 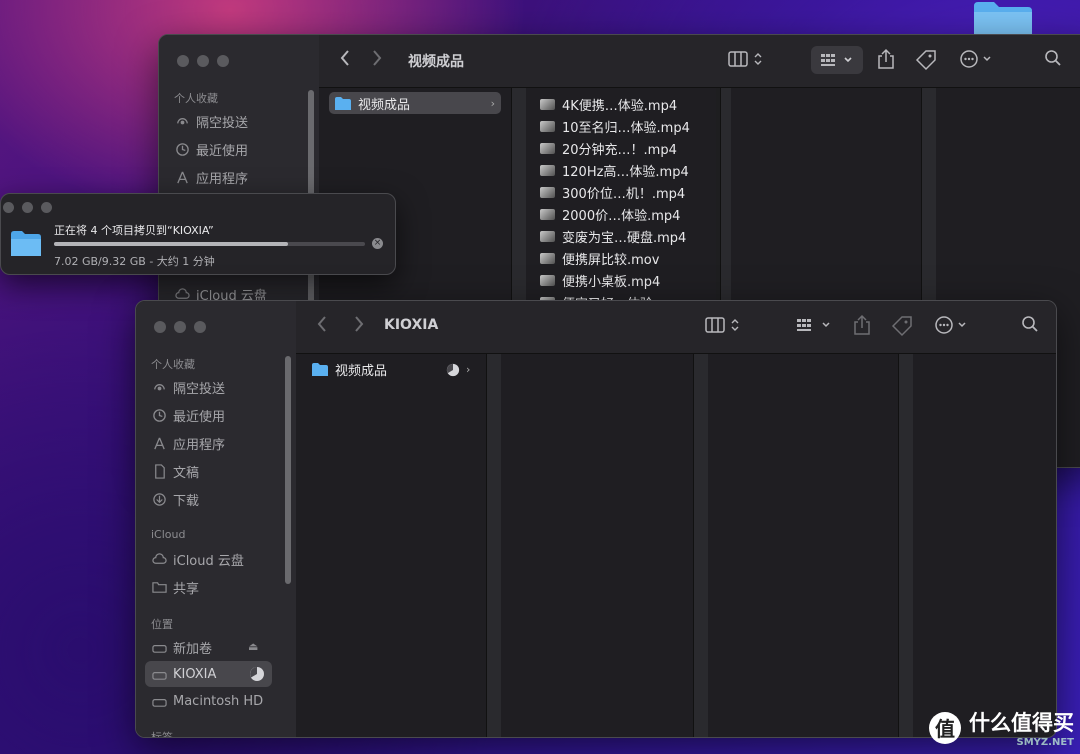 I want to click on file-name: 变废为宝…硬盘.mp4, so click(x=624, y=238).